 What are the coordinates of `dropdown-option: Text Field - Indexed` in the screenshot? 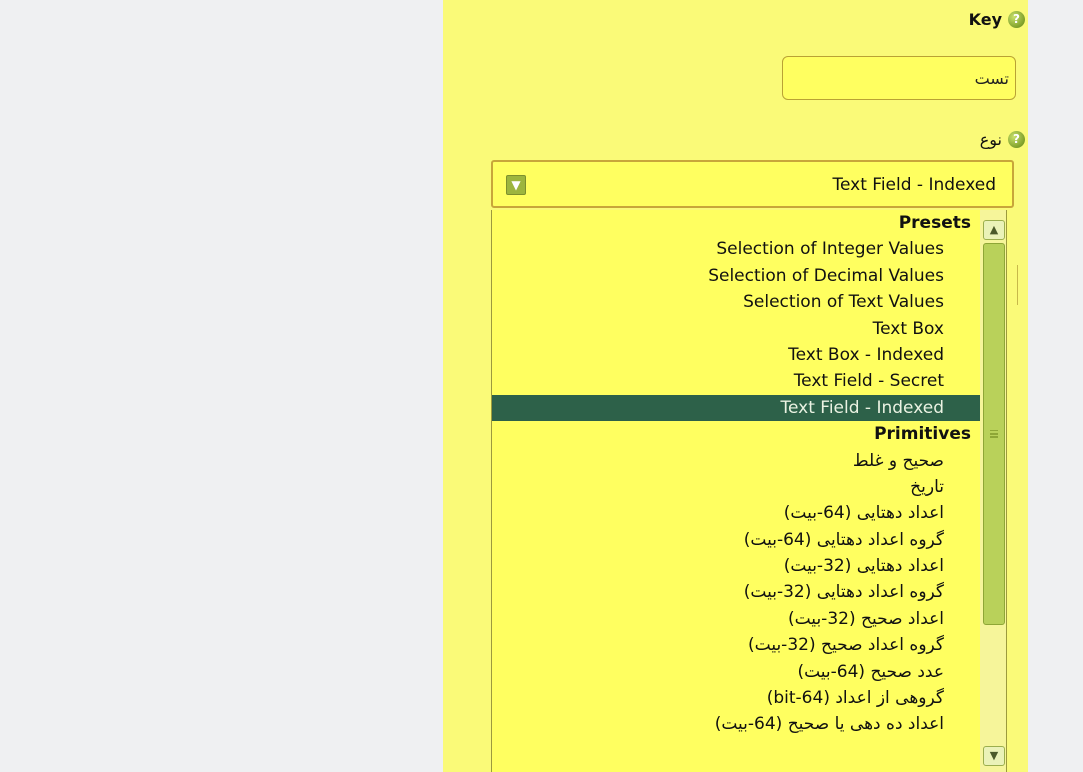 It's located at (736, 408).